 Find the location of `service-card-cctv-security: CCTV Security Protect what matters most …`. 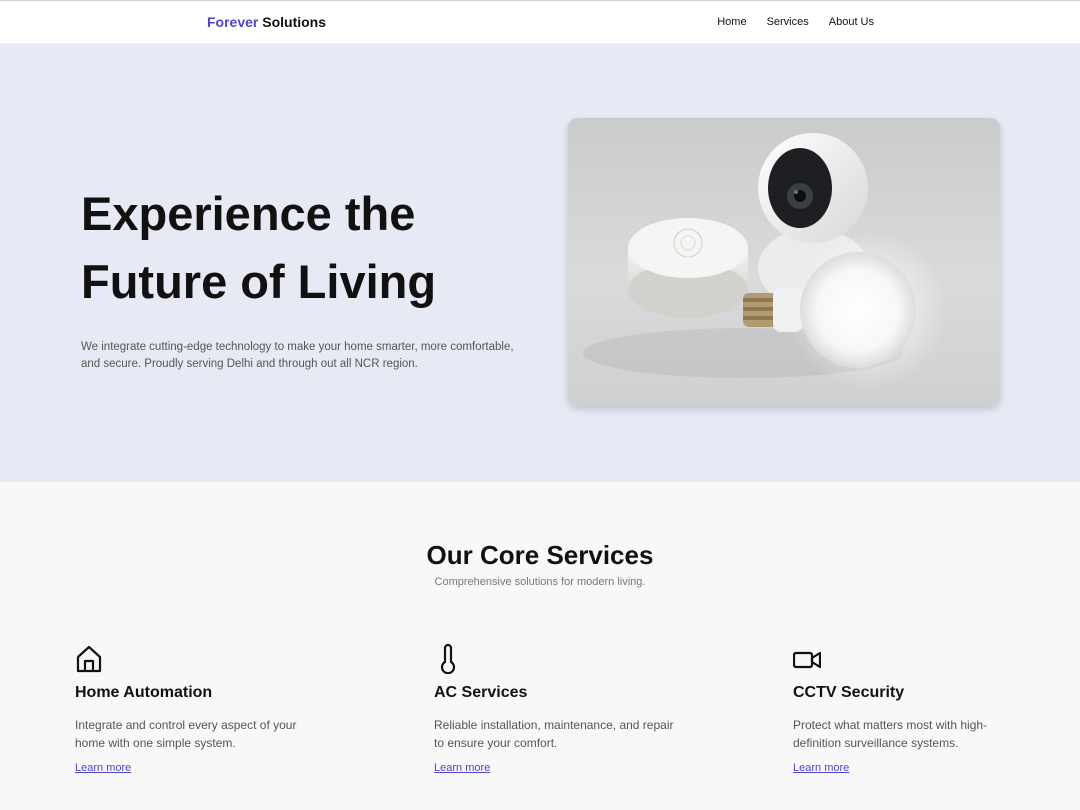

service-card-cctv-security: CCTV Security Protect what matters most … is located at coordinates (922, 710).